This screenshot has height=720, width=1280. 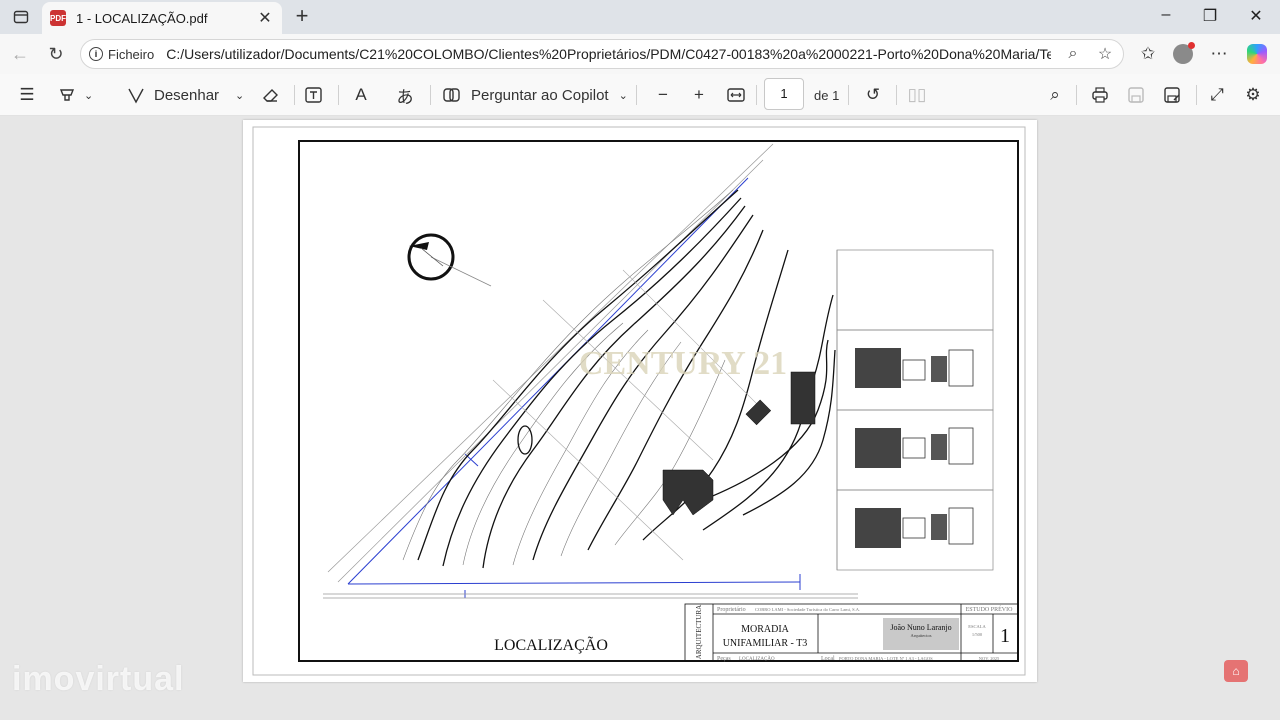 I want to click on rotate-button: ↺, so click(x=873, y=95).